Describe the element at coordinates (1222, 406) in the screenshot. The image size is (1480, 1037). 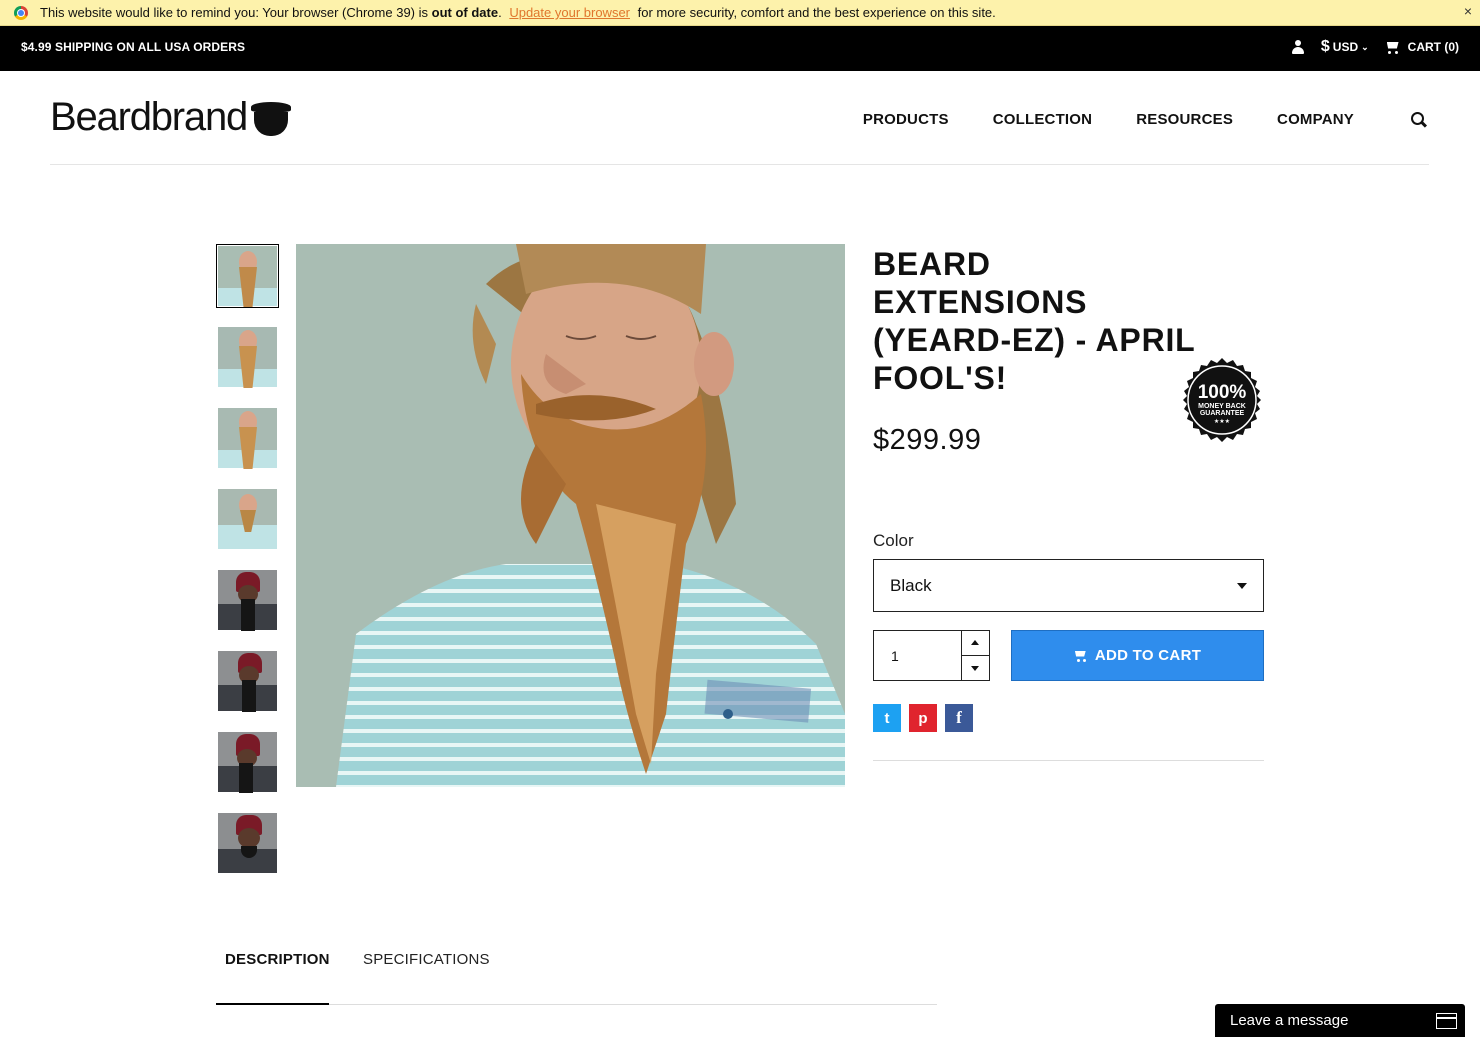
I see `badge-line1: MONEY BACK` at that location.